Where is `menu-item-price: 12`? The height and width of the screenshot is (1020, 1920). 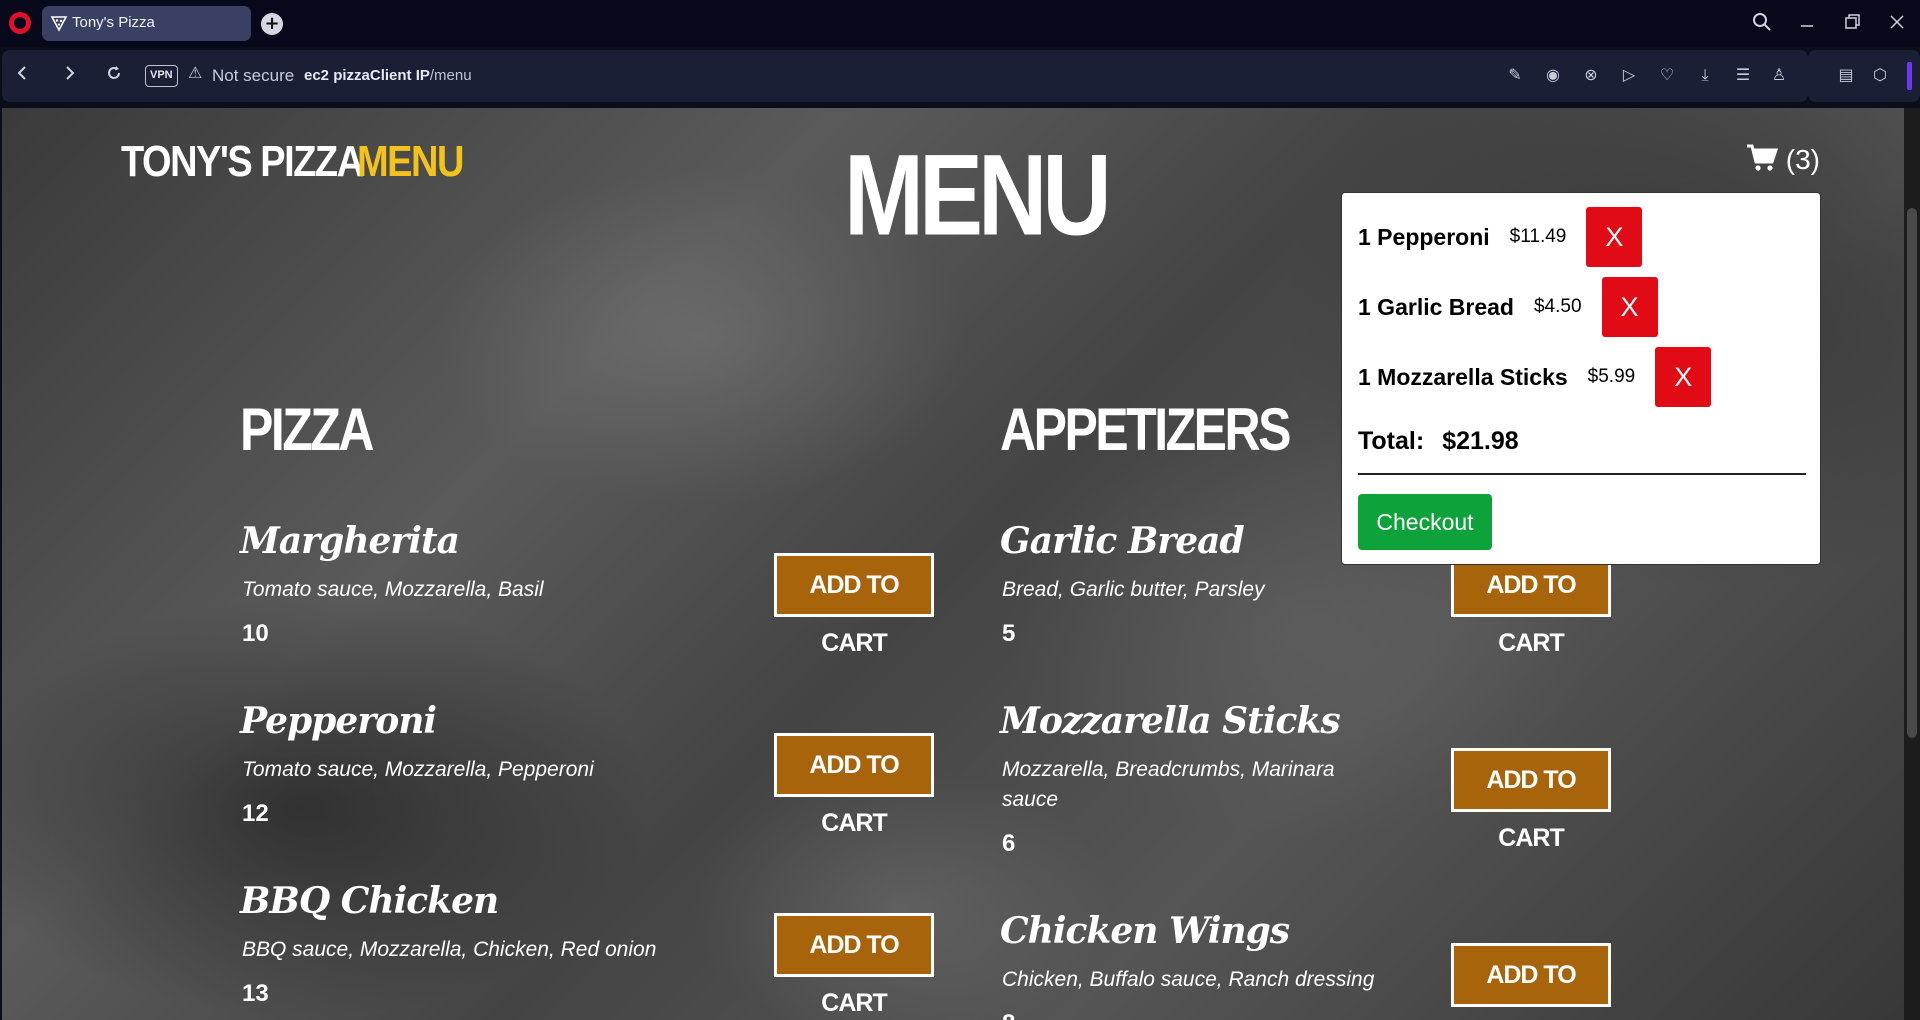
menu-item-price: 12 is located at coordinates (255, 813).